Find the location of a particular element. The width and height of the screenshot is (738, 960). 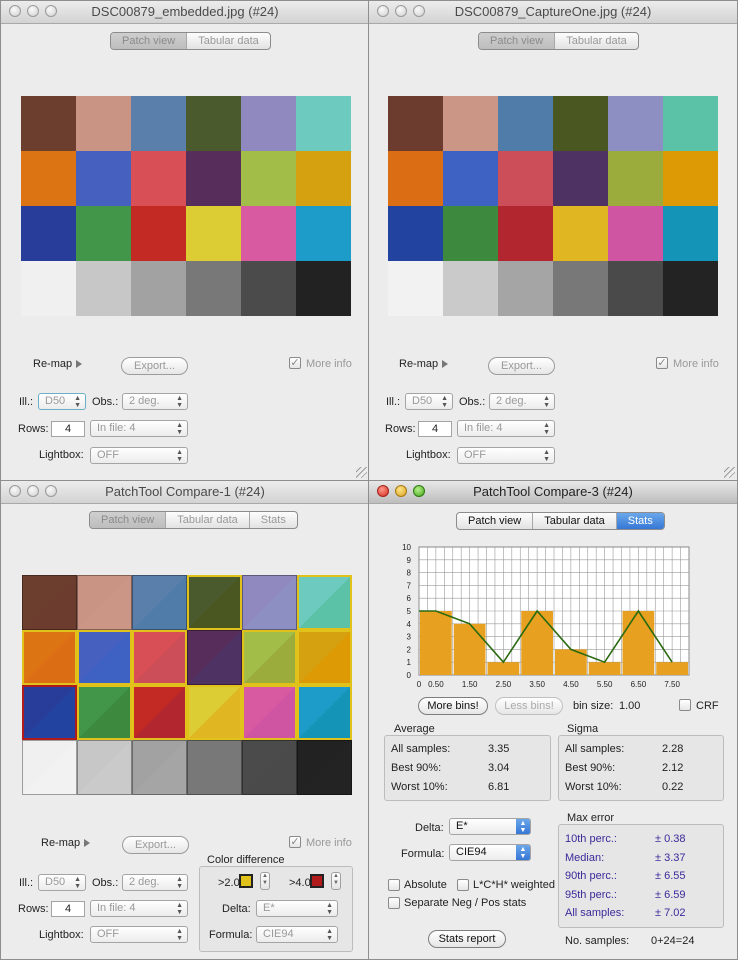

window-titlebar: PatchTool Compare-1 (#24) is located at coordinates (185, 492).